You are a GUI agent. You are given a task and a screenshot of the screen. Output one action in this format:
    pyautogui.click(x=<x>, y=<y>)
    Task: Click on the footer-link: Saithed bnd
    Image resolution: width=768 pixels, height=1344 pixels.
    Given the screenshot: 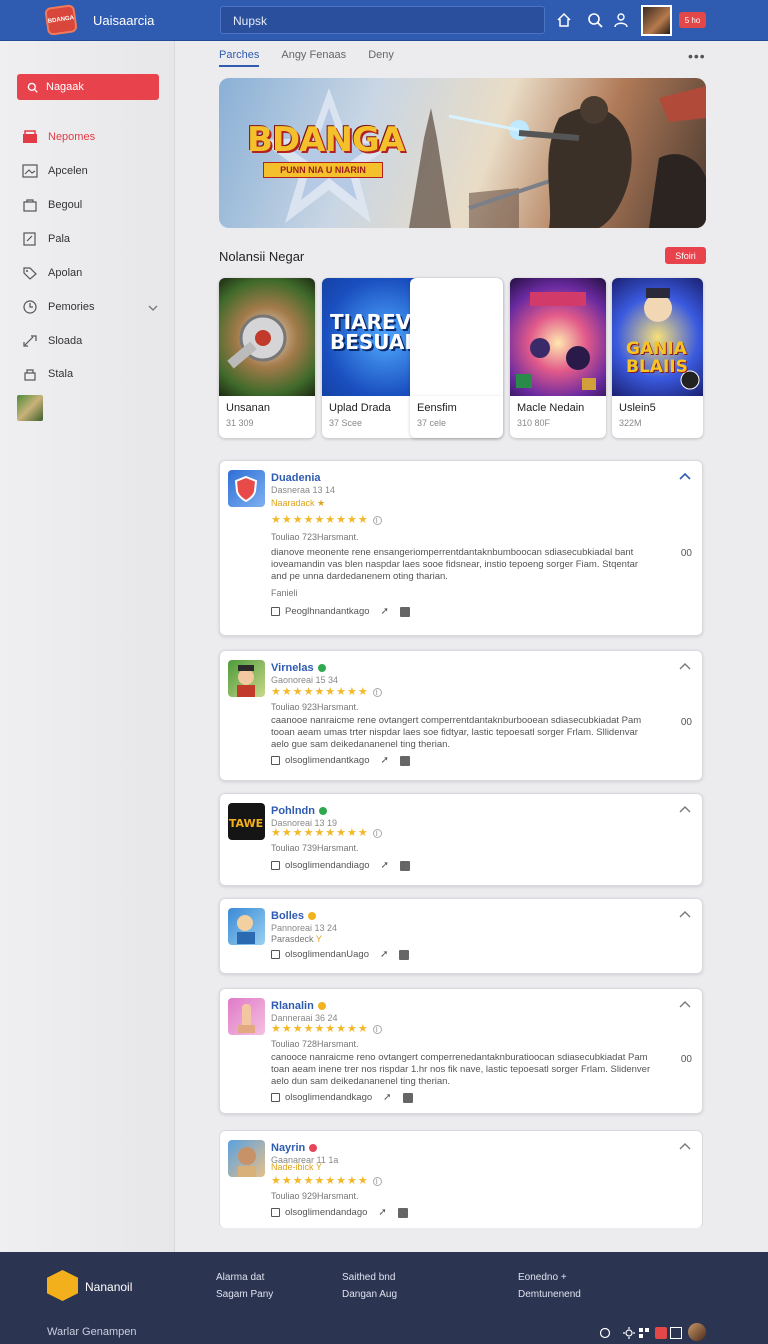 What is the action you would take?
    pyautogui.click(x=368, y=1277)
    